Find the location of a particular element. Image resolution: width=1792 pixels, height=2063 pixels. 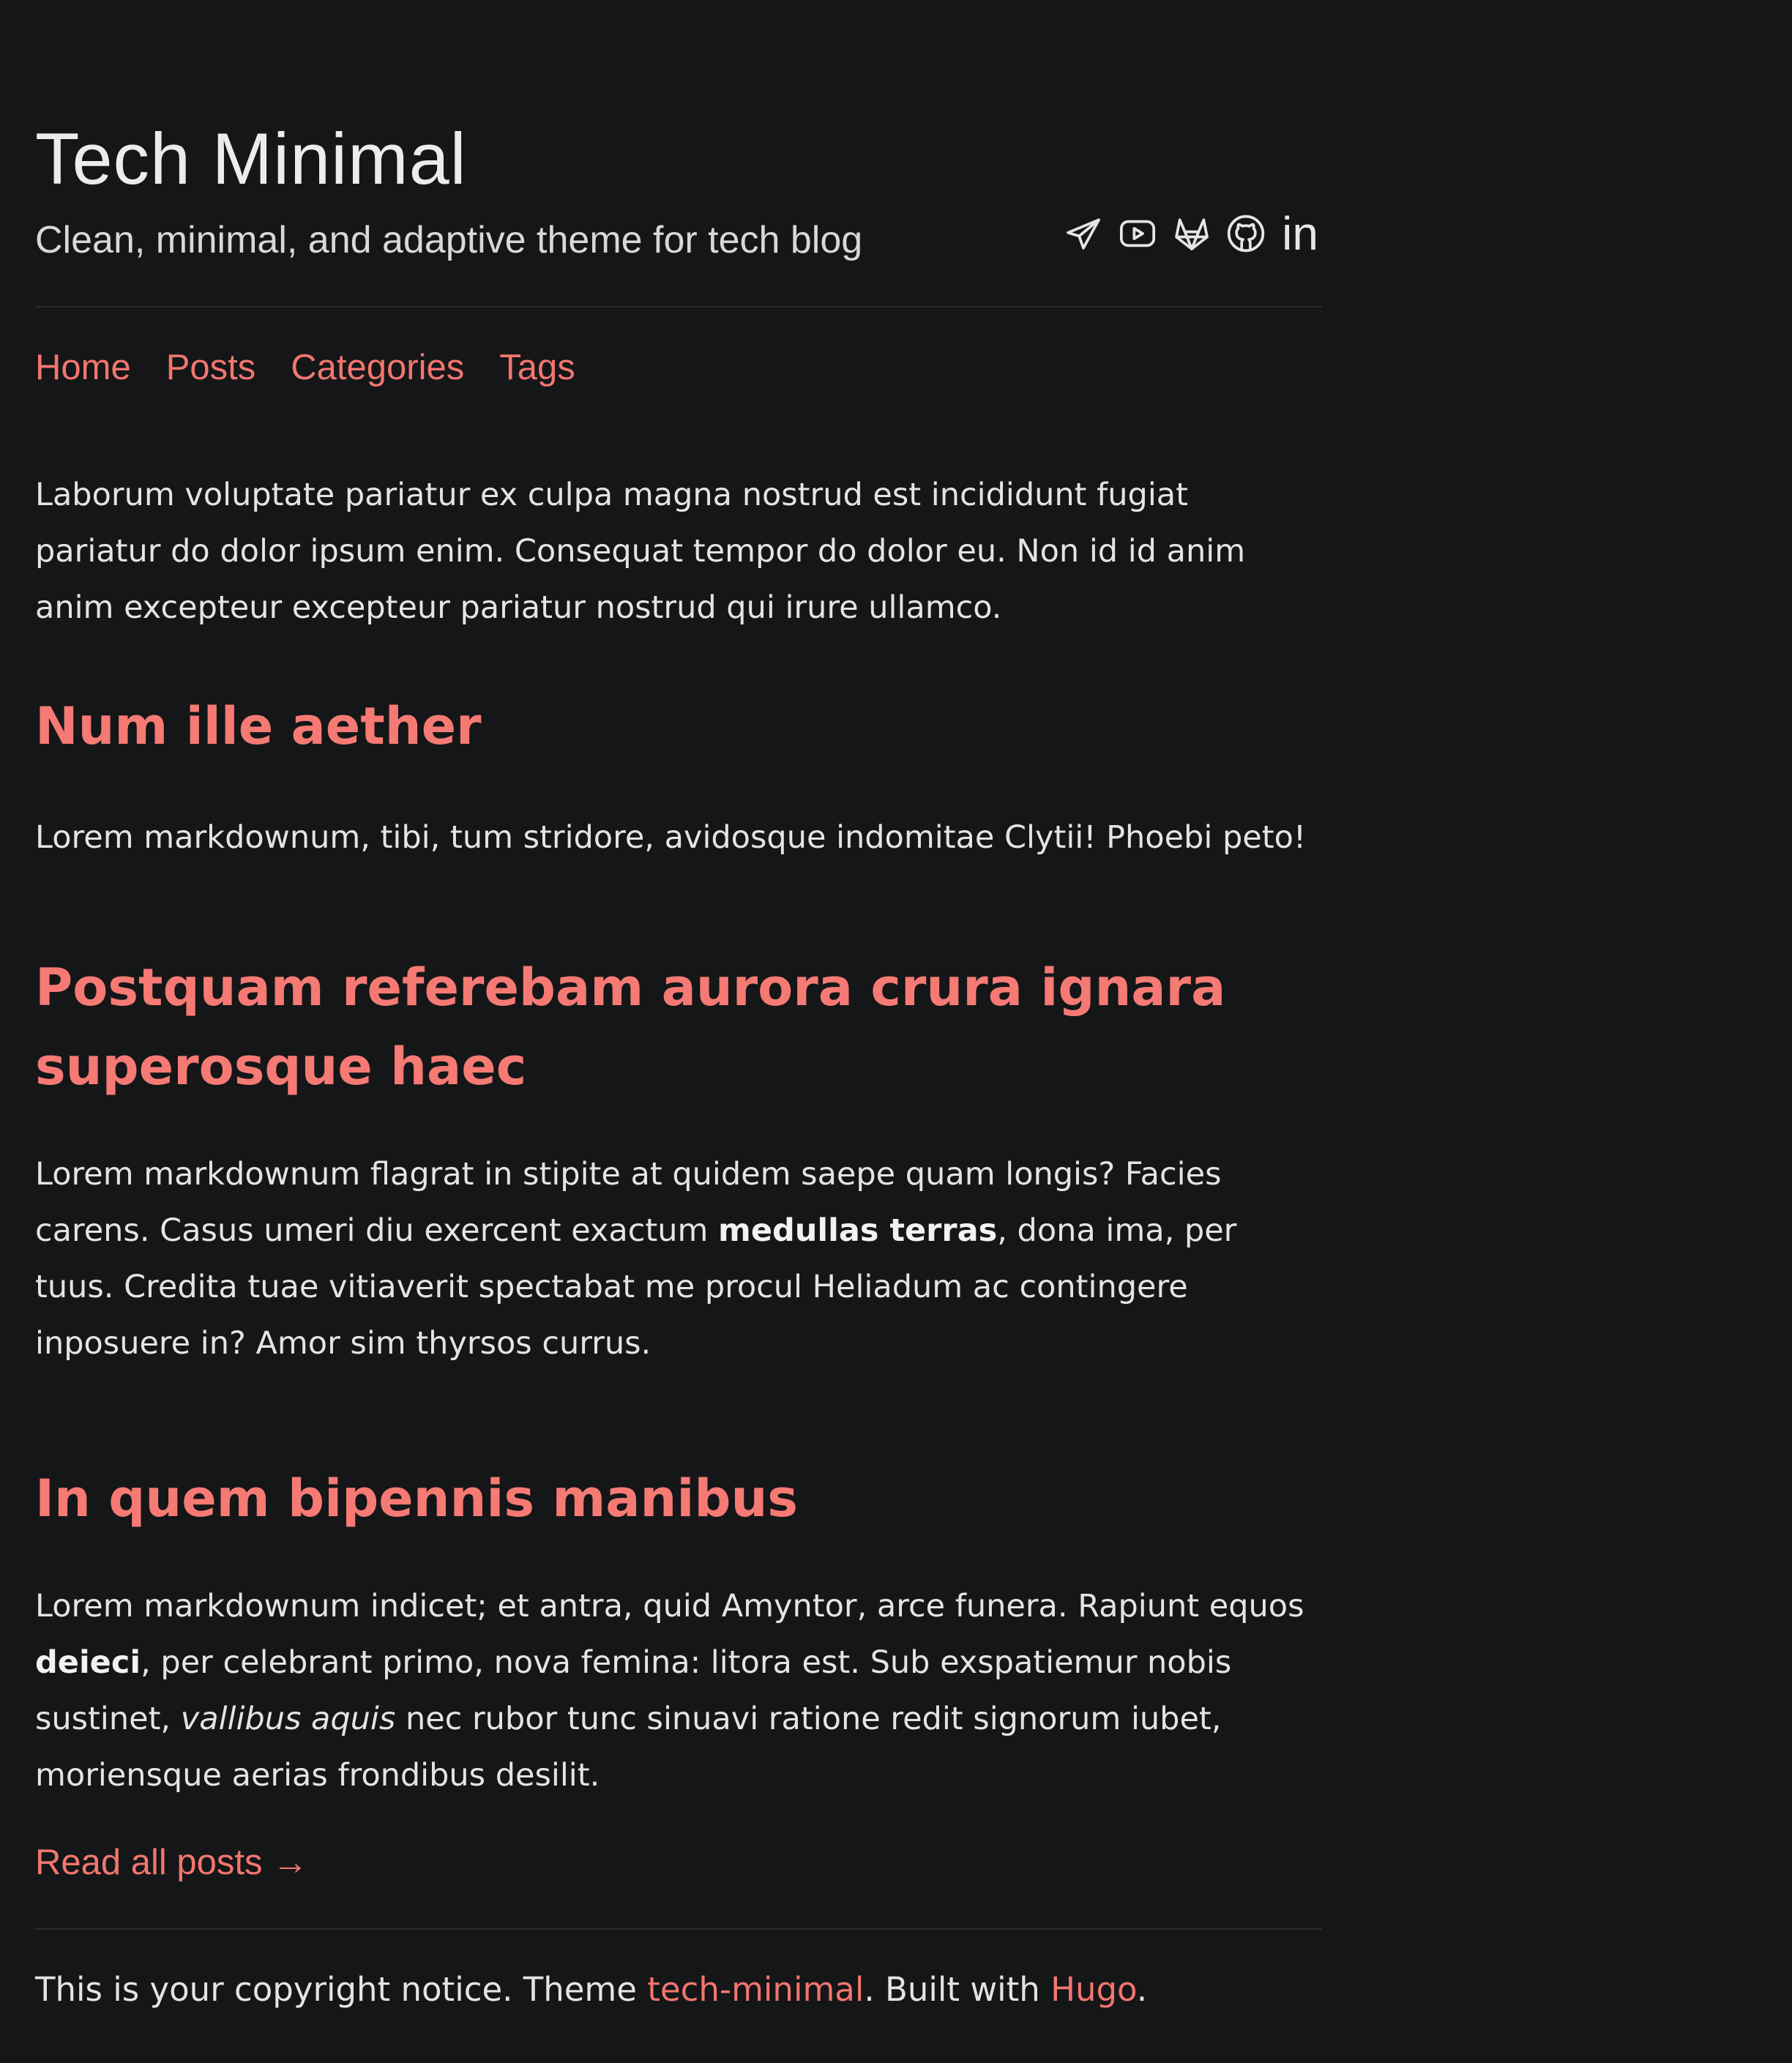

site-title: Tech Minimal is located at coordinates (251, 159).